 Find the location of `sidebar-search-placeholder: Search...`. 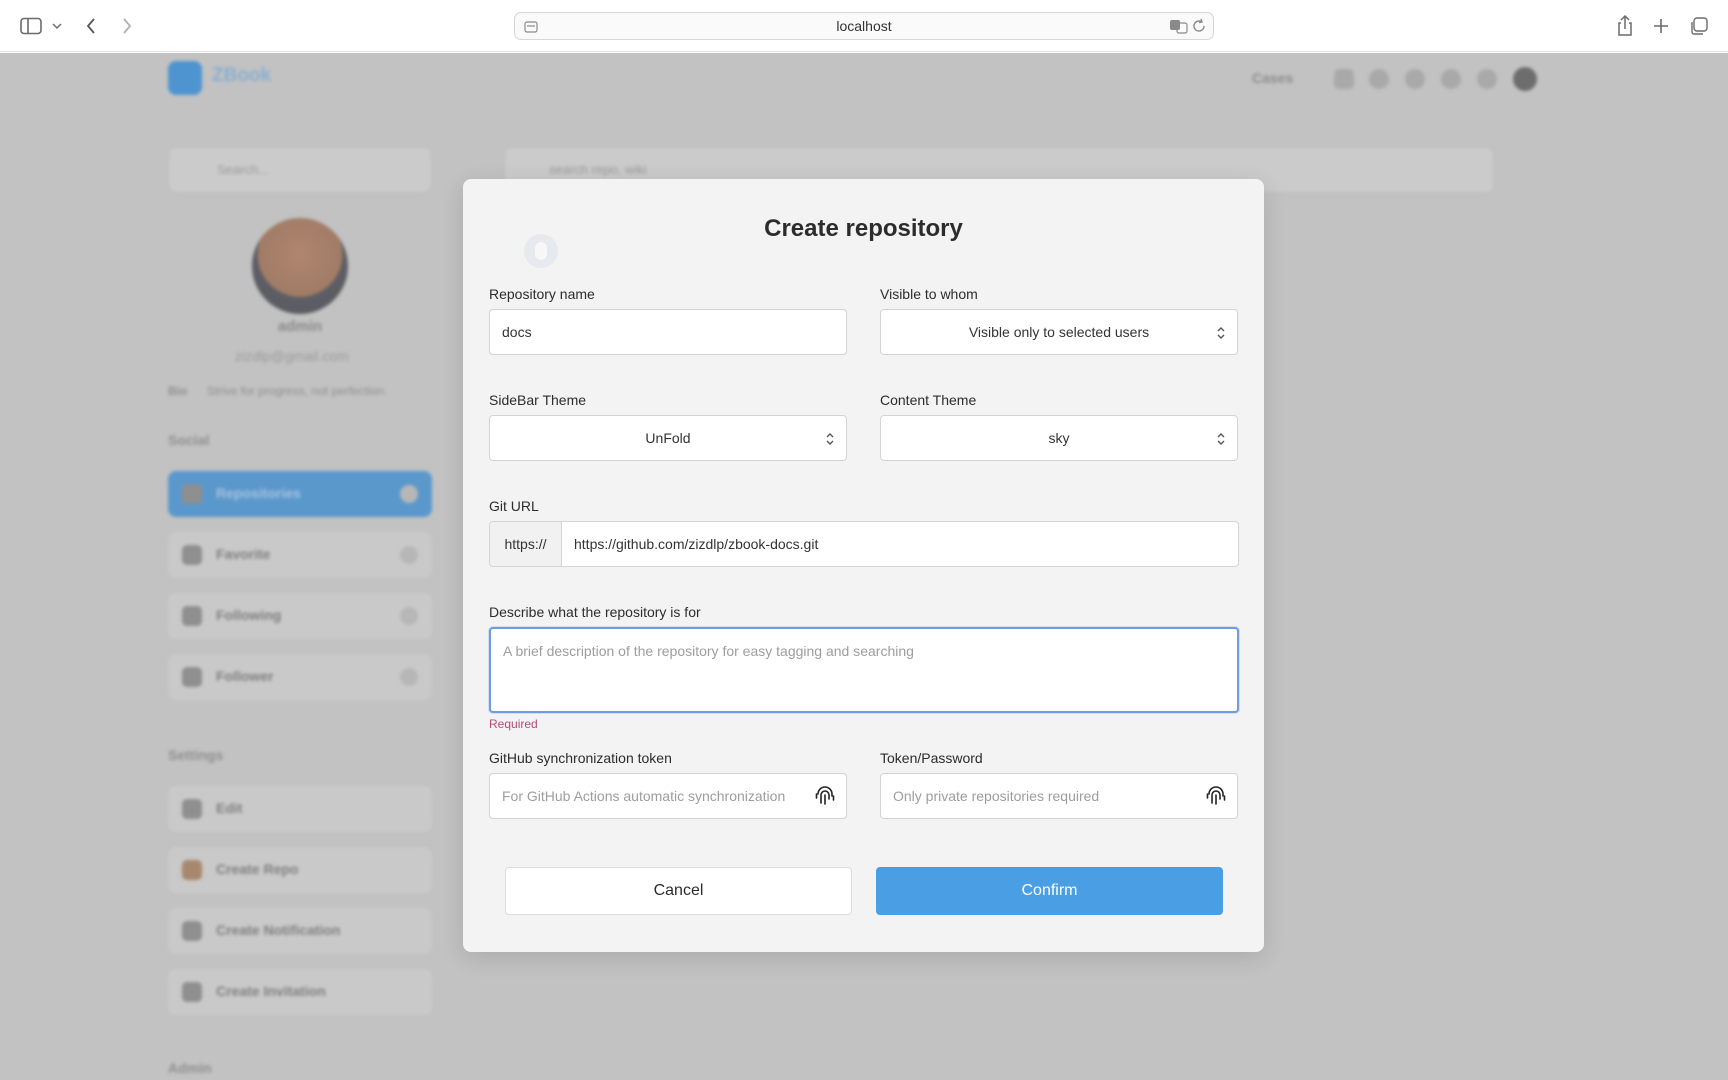

sidebar-search-placeholder: Search... is located at coordinates (243, 169).